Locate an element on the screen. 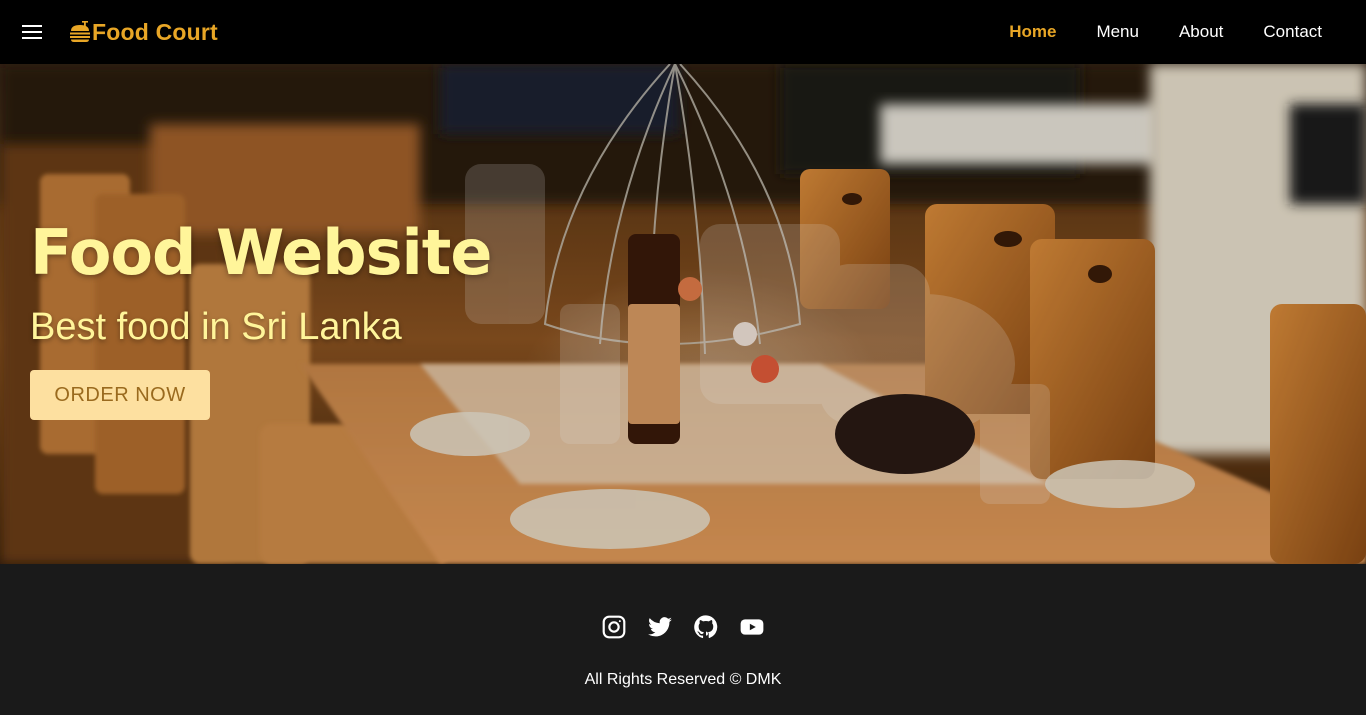 This screenshot has width=1366, height=715. nav-link-menu: Menu is located at coordinates (1117, 32).